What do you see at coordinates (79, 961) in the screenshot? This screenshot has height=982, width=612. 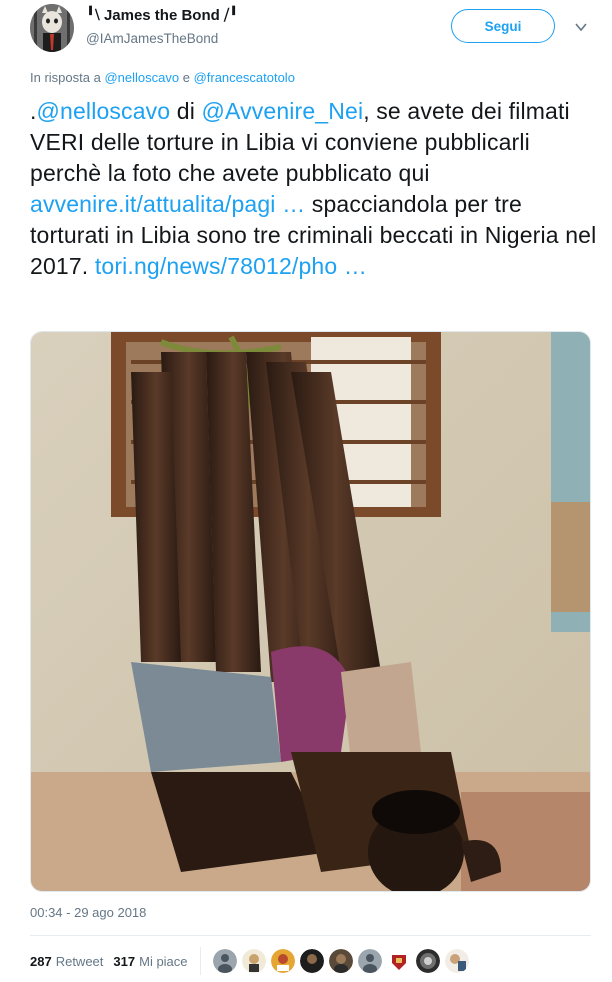 I see `retweet-label: Retweet` at bounding box center [79, 961].